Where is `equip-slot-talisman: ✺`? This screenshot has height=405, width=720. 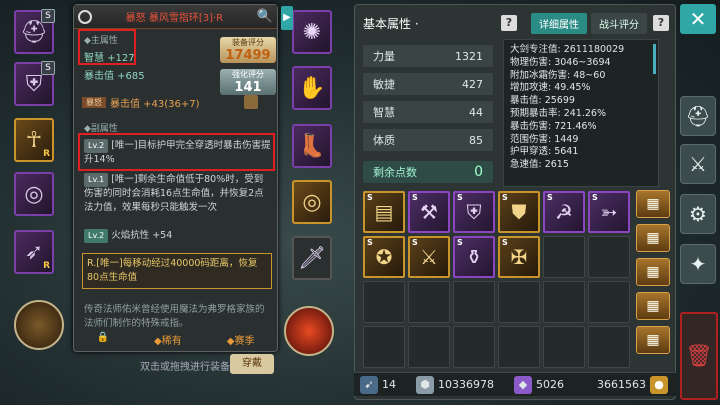
equip-slot-talisman: ✺ is located at coordinates (312, 32).